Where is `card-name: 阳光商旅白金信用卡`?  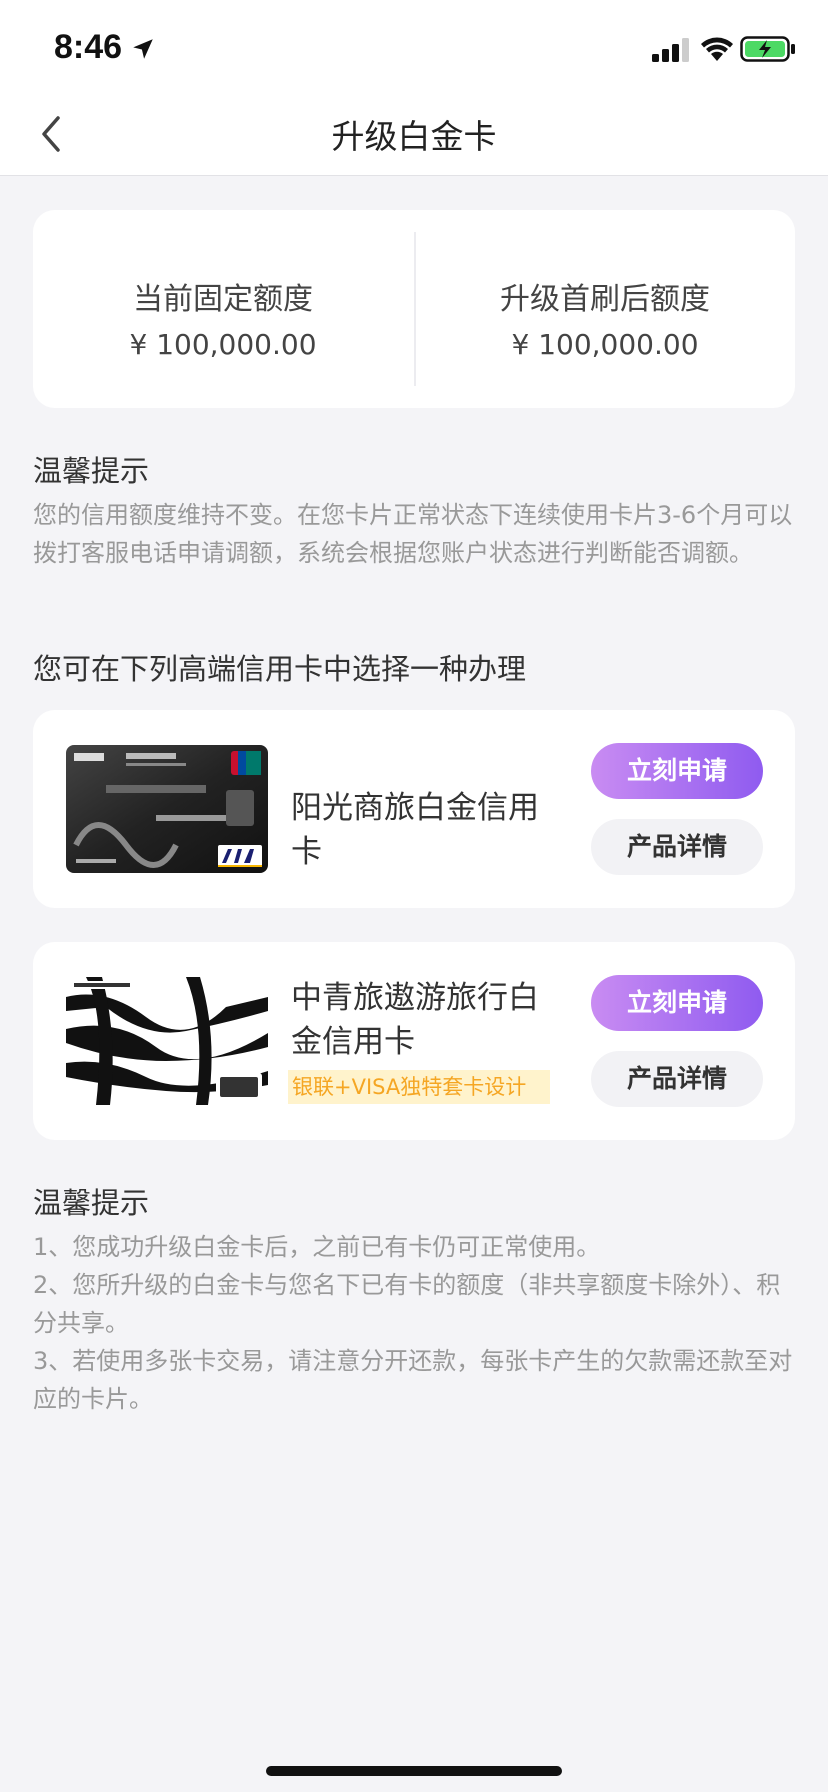
card-name: 阳光商旅白金信用卡 is located at coordinates (415, 830).